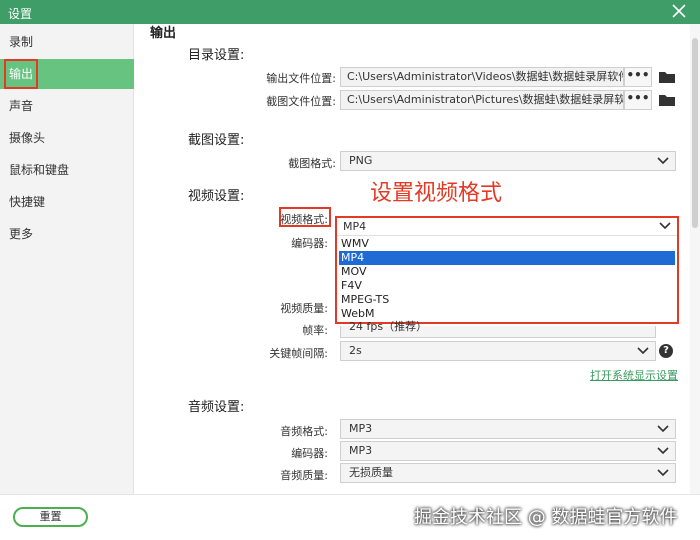  I want to click on audio-format-value: MP3, so click(361, 428).